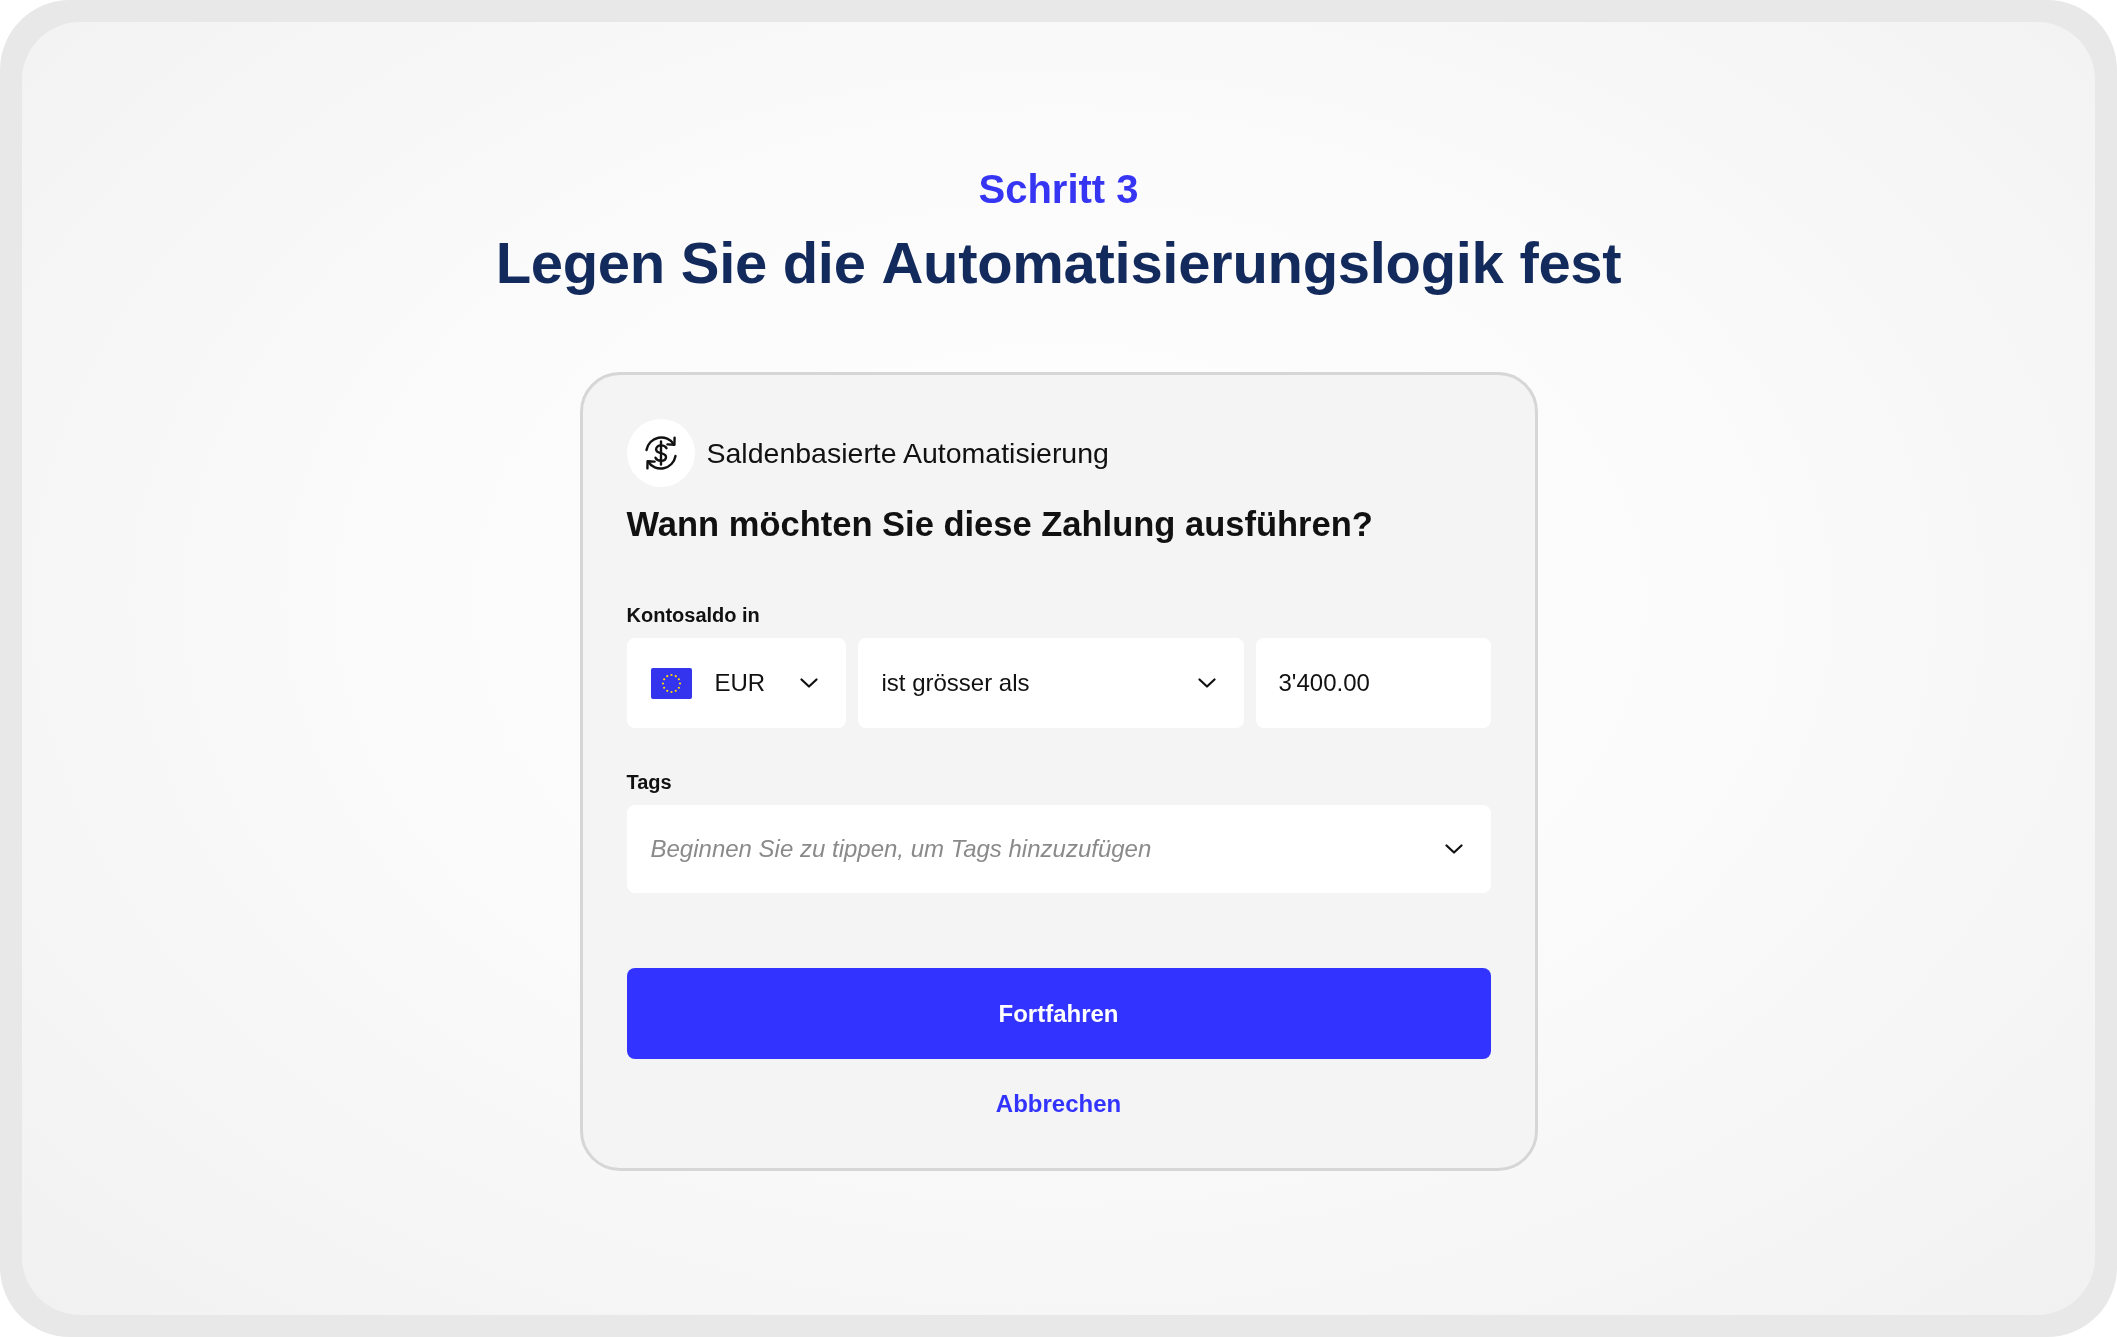 This screenshot has height=1337, width=2117. I want to click on operator-select: ist grösser als, so click(1050, 683).